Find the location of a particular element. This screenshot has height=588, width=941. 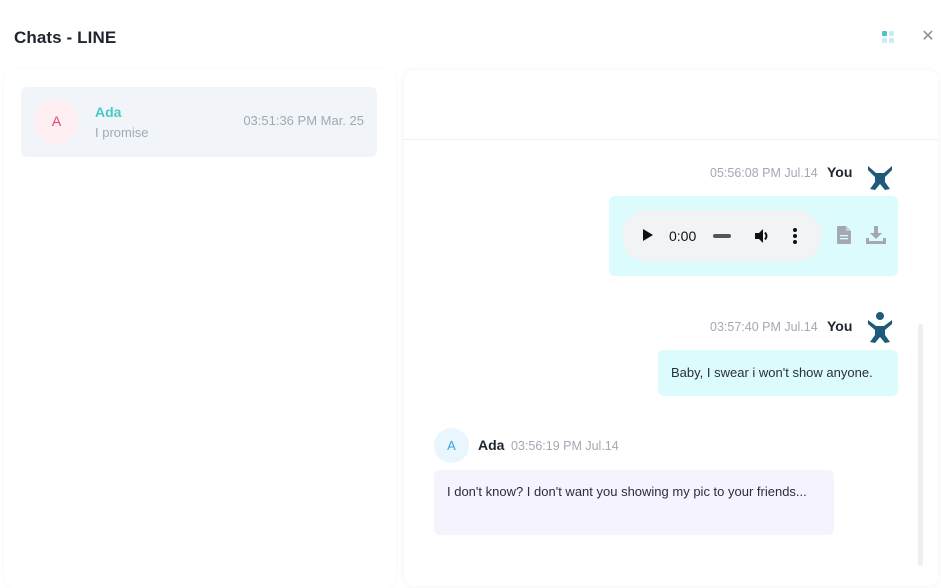

audio-player: 0:00 is located at coordinates (722, 236).